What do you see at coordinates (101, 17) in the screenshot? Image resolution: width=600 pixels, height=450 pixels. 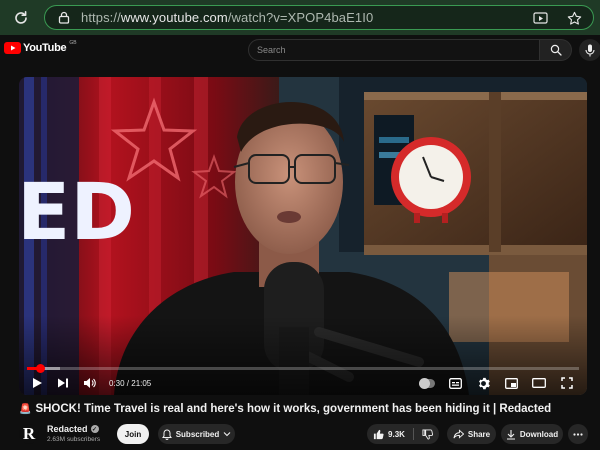 I see `url-prefix: https://` at bounding box center [101, 17].